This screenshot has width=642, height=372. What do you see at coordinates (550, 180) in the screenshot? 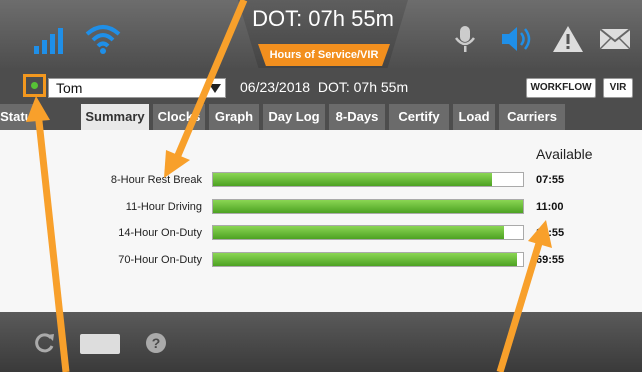
I see `row-available-value: 07:55` at bounding box center [550, 180].